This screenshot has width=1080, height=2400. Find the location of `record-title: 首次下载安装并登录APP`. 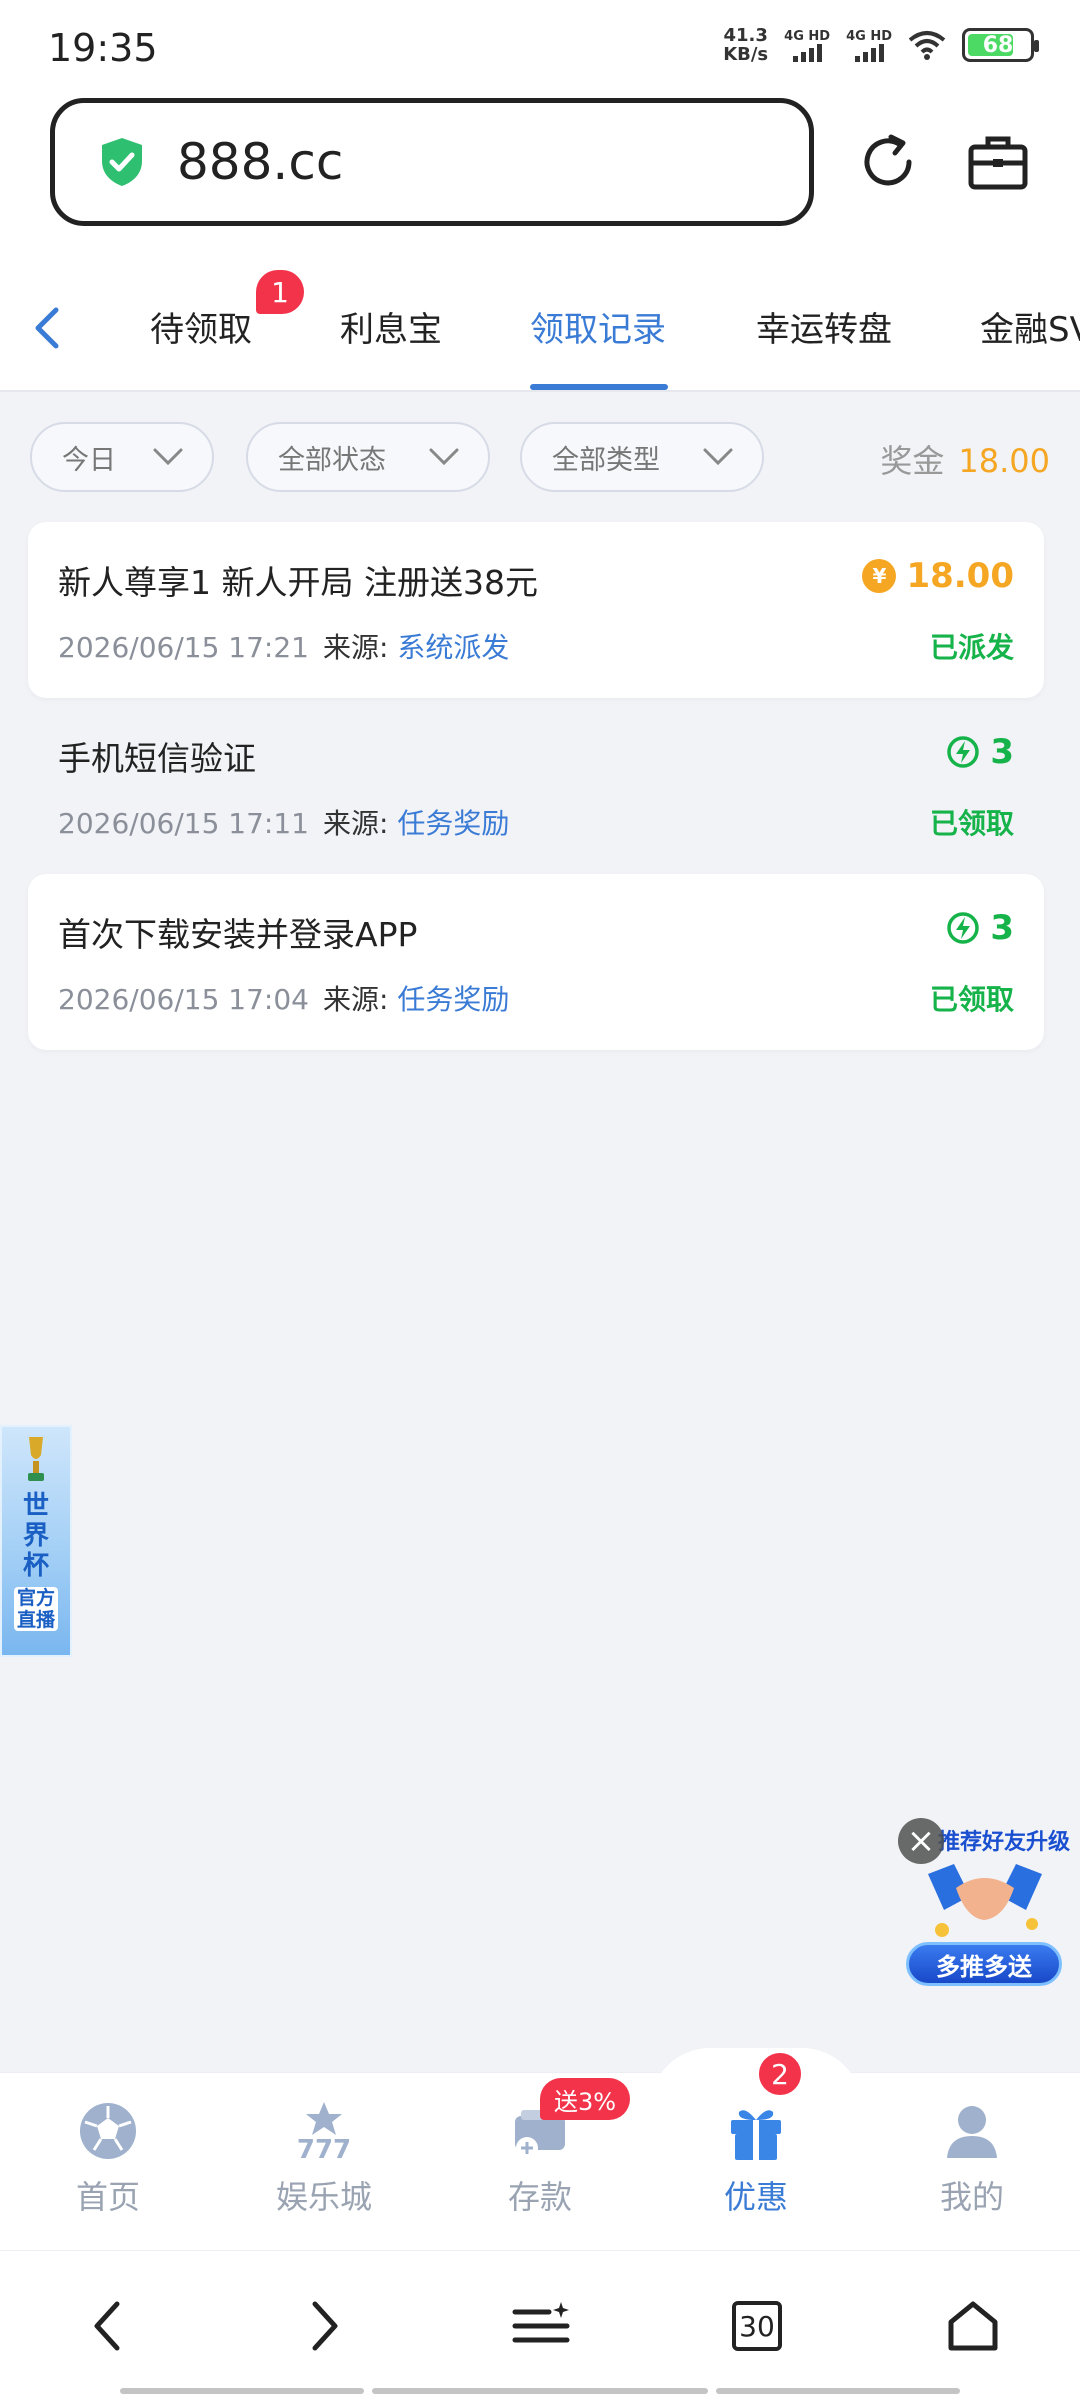

record-title: 首次下载安装并登录APP is located at coordinates (238, 934).